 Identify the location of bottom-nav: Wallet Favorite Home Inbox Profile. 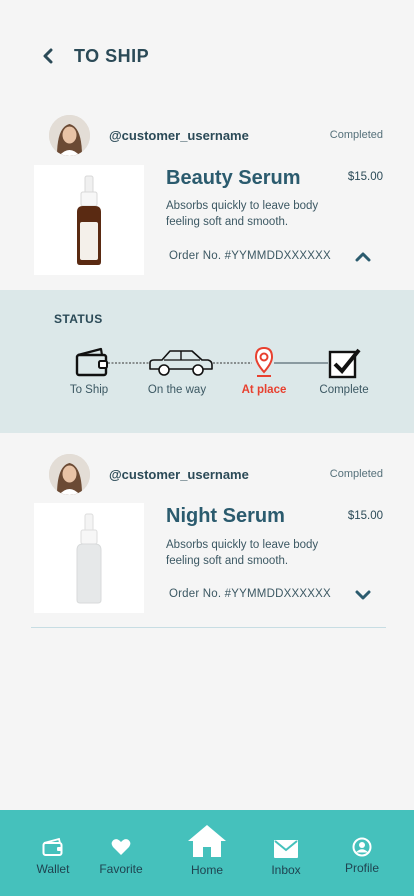
(207, 853).